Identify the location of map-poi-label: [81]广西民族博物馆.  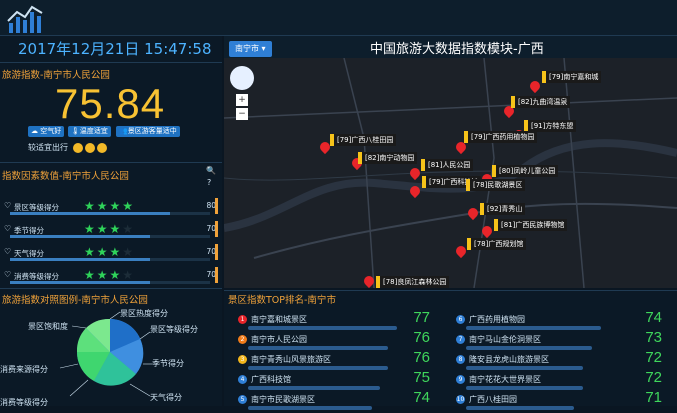
(531, 225).